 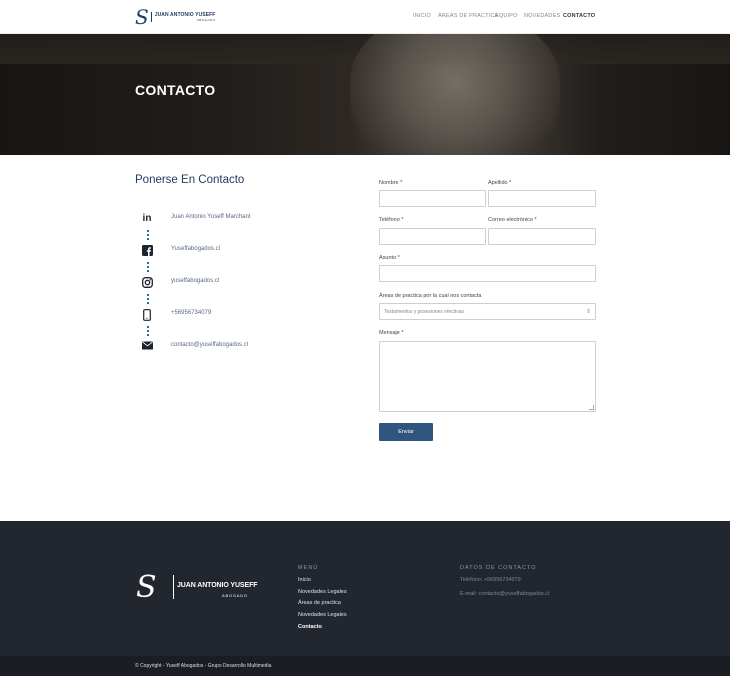 I want to click on asunto-label: Asunto *, so click(x=389, y=258).